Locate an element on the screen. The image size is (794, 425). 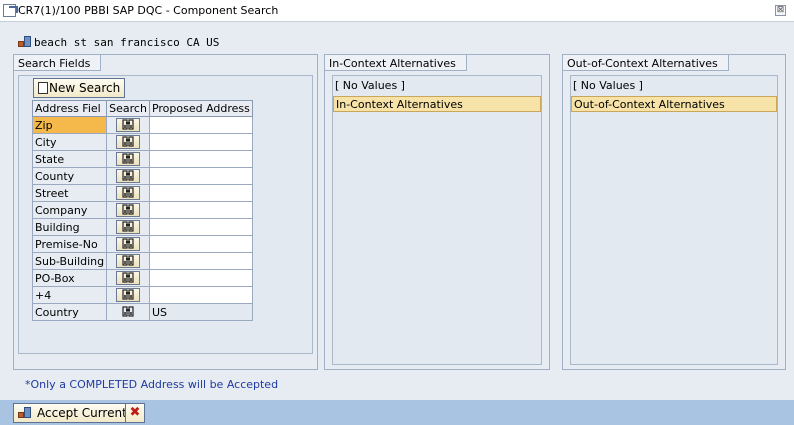
table-row: Company is located at coordinates (142, 210).